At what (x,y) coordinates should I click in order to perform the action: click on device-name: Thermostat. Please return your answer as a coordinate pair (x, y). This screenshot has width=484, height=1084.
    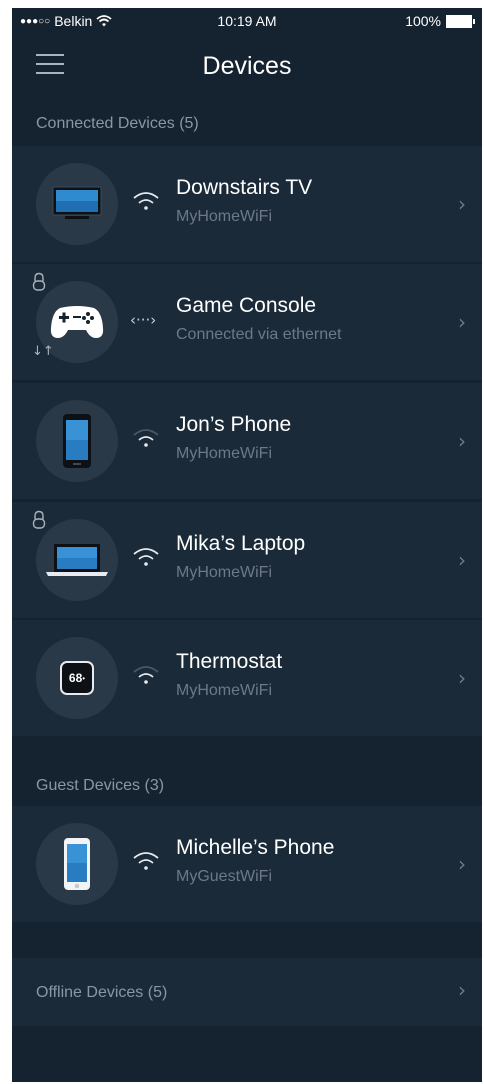
    Looking at the image, I should click on (229, 661).